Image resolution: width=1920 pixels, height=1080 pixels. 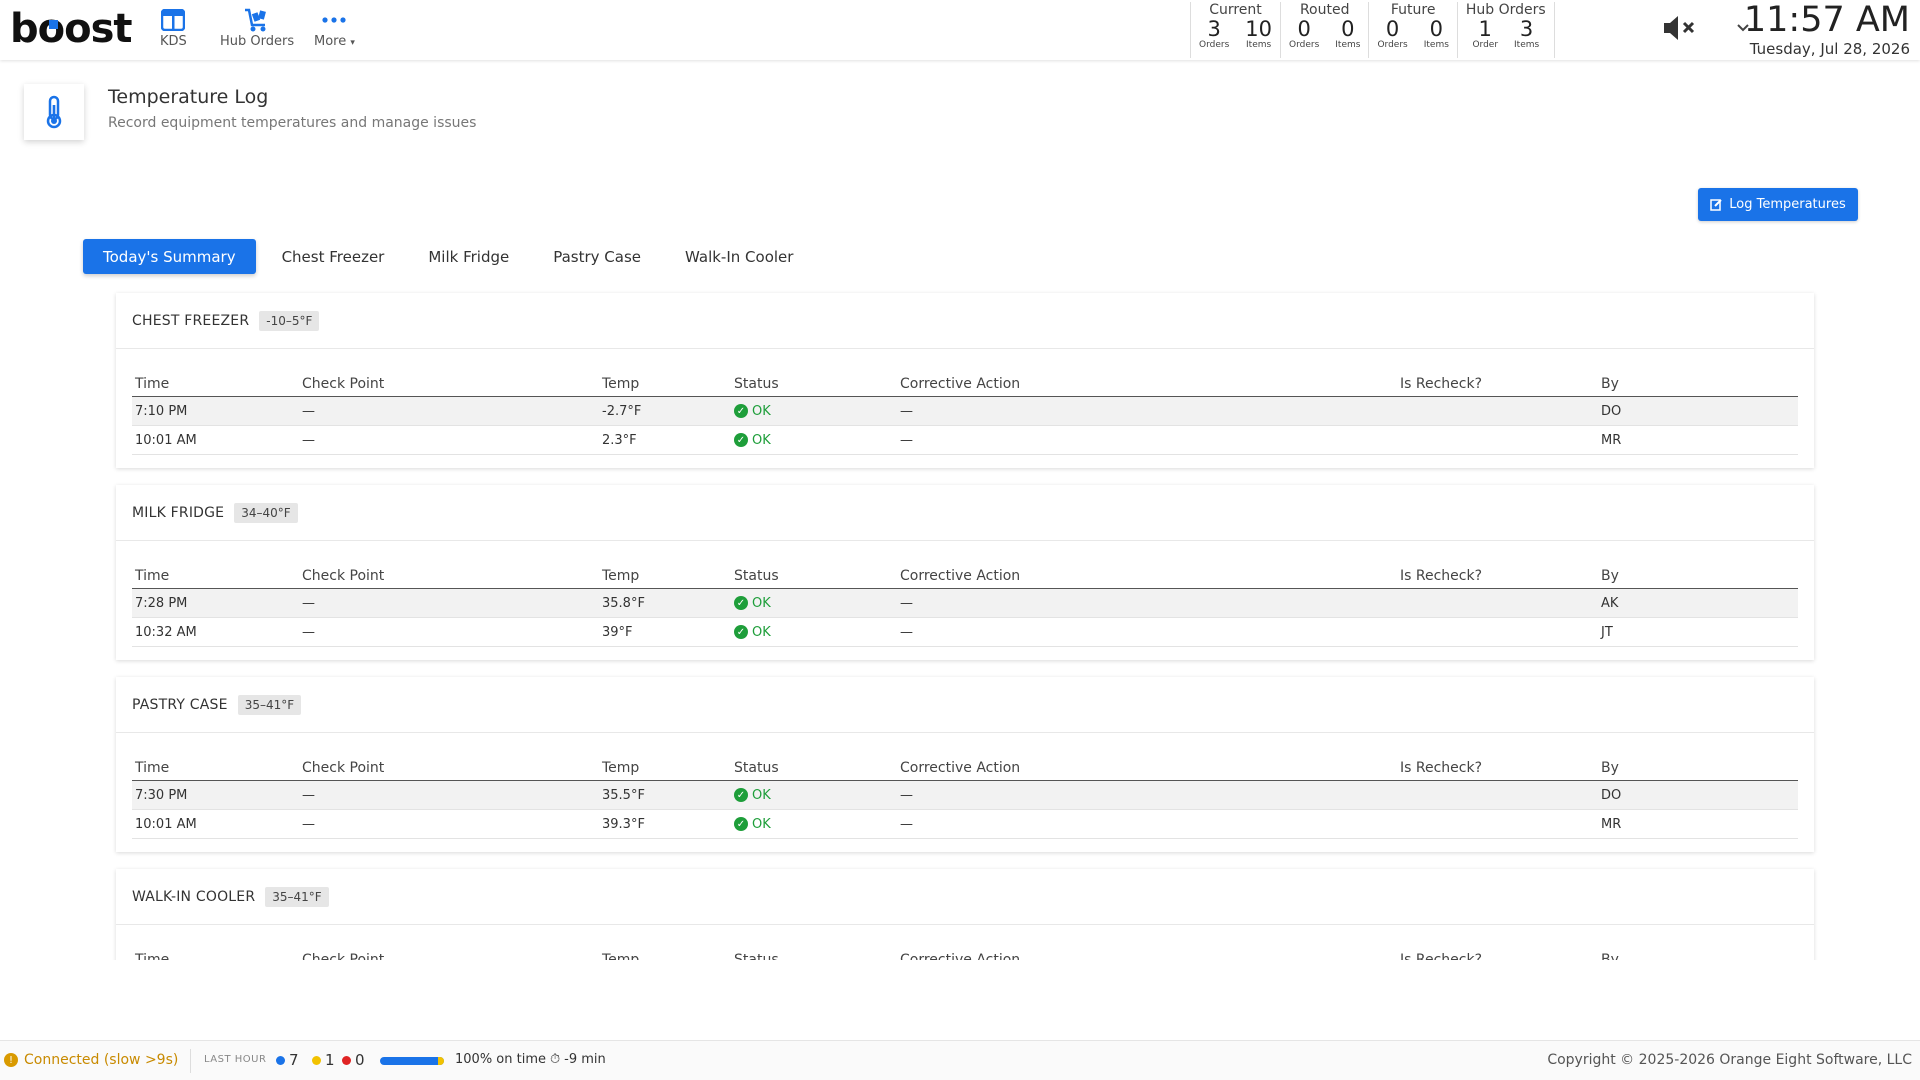 I want to click on nav-more: More ▾, so click(x=334, y=27).